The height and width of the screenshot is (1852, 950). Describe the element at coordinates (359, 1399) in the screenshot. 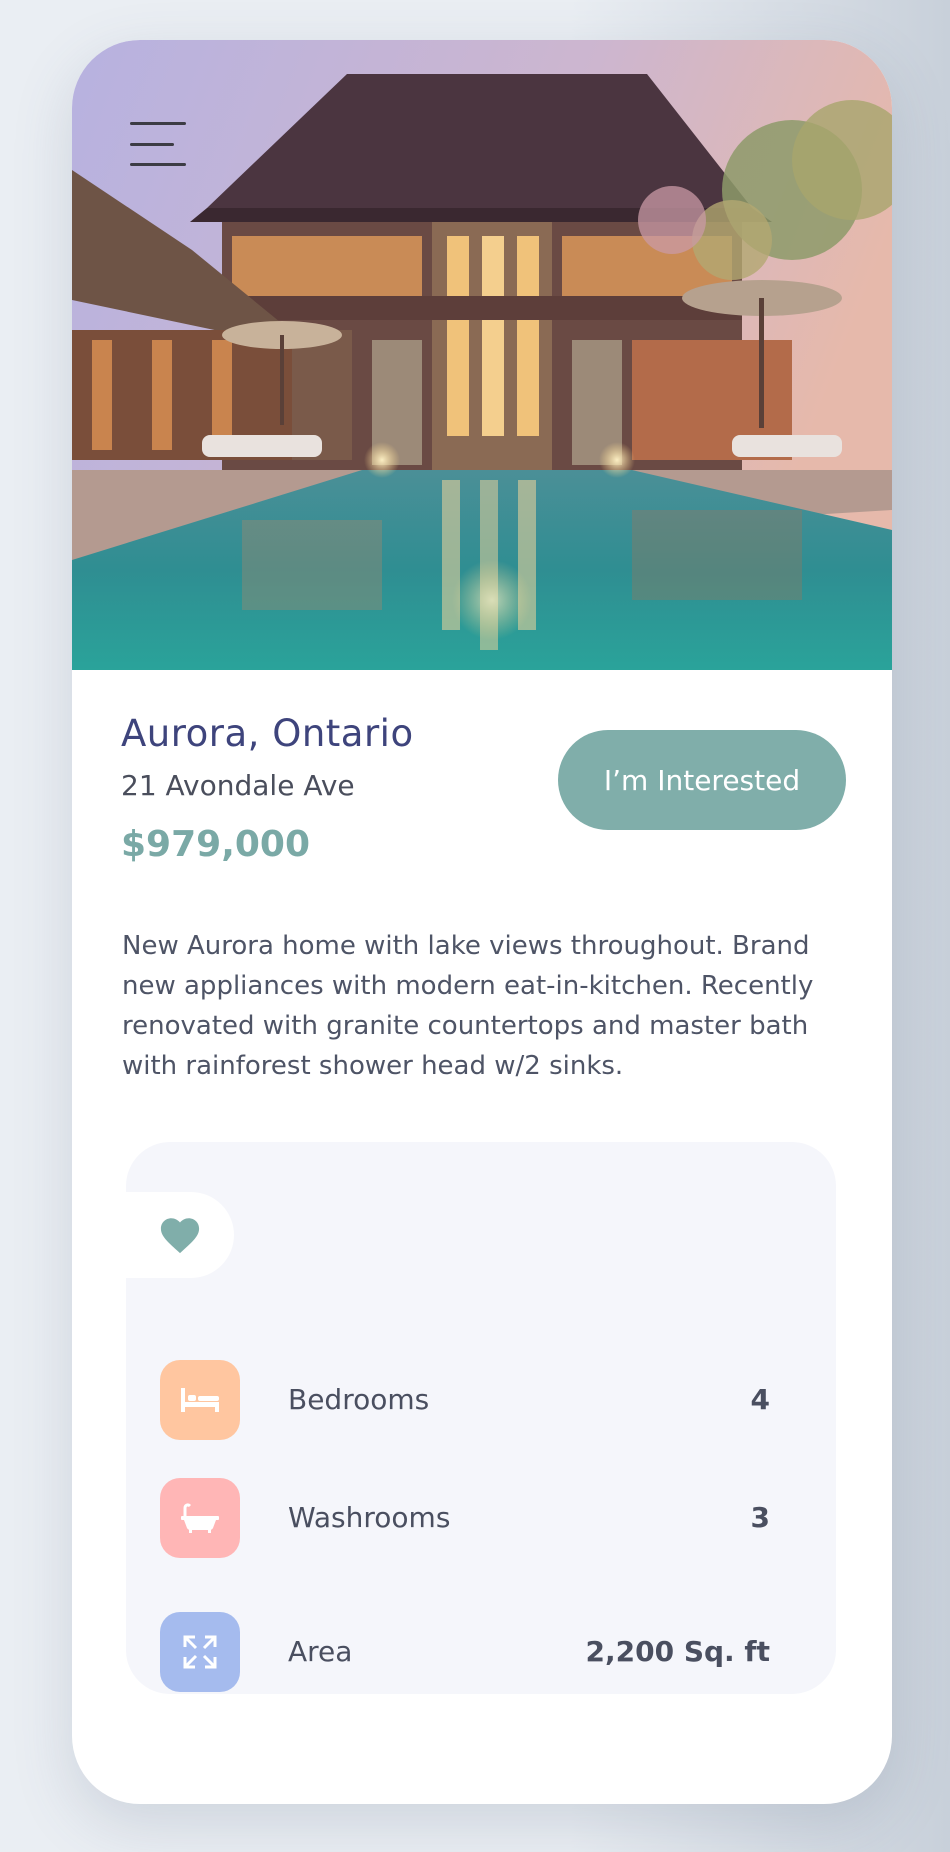

I see `feature-label: Bedrooms` at that location.